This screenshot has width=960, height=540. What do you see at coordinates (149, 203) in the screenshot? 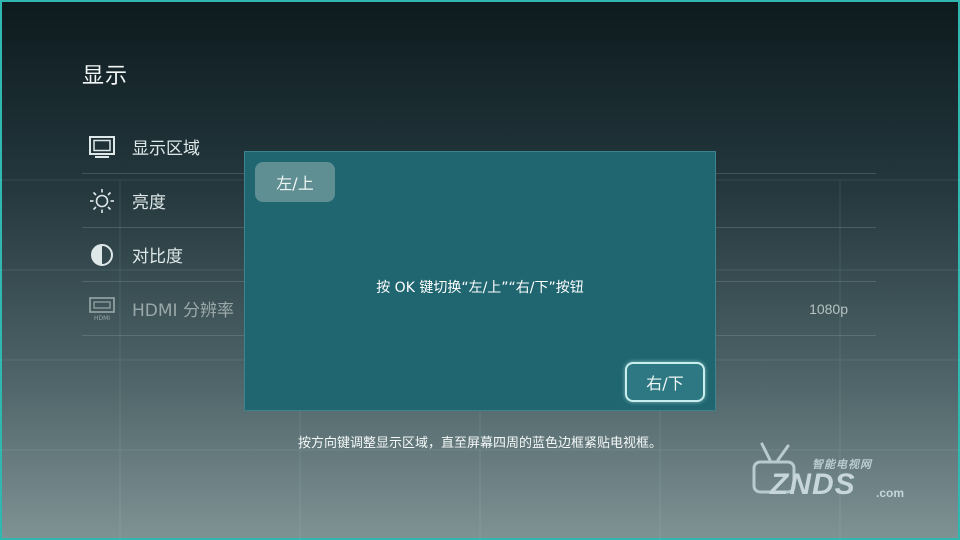
I see `menu-item-label: 亮度` at bounding box center [149, 203].